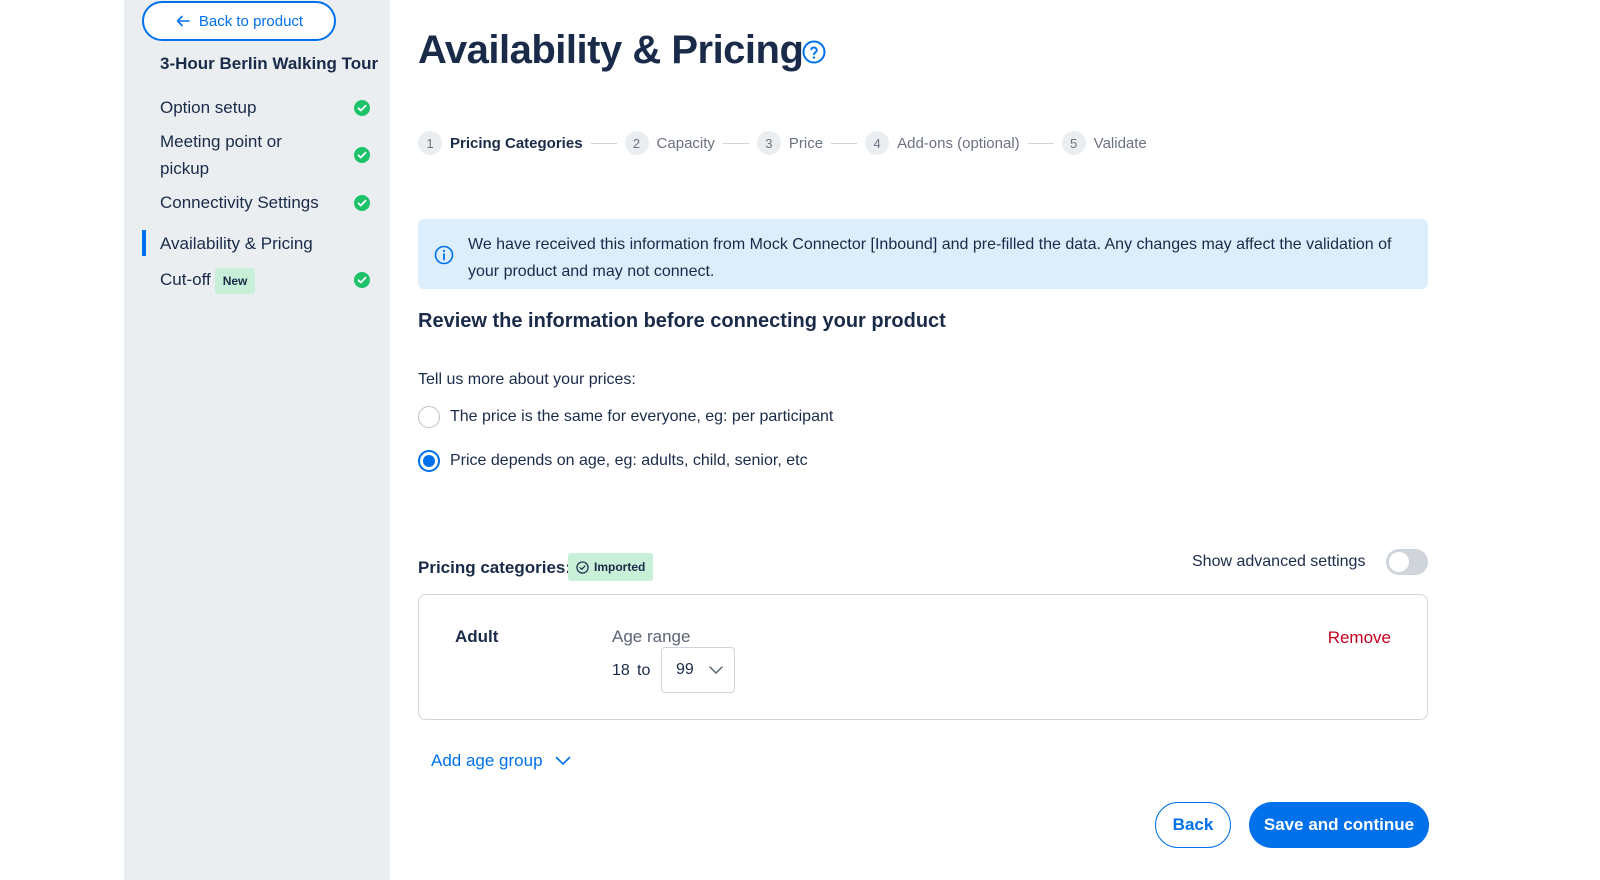 The height and width of the screenshot is (880, 1600). I want to click on advanced-settings-toggle, so click(1407, 562).